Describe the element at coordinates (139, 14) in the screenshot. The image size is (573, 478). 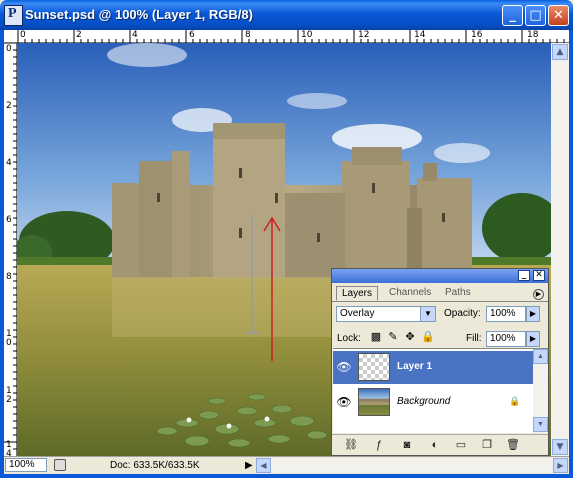
I see `window-title: Sunset.psd @ 100% (Layer 1, RGB/8)` at that location.